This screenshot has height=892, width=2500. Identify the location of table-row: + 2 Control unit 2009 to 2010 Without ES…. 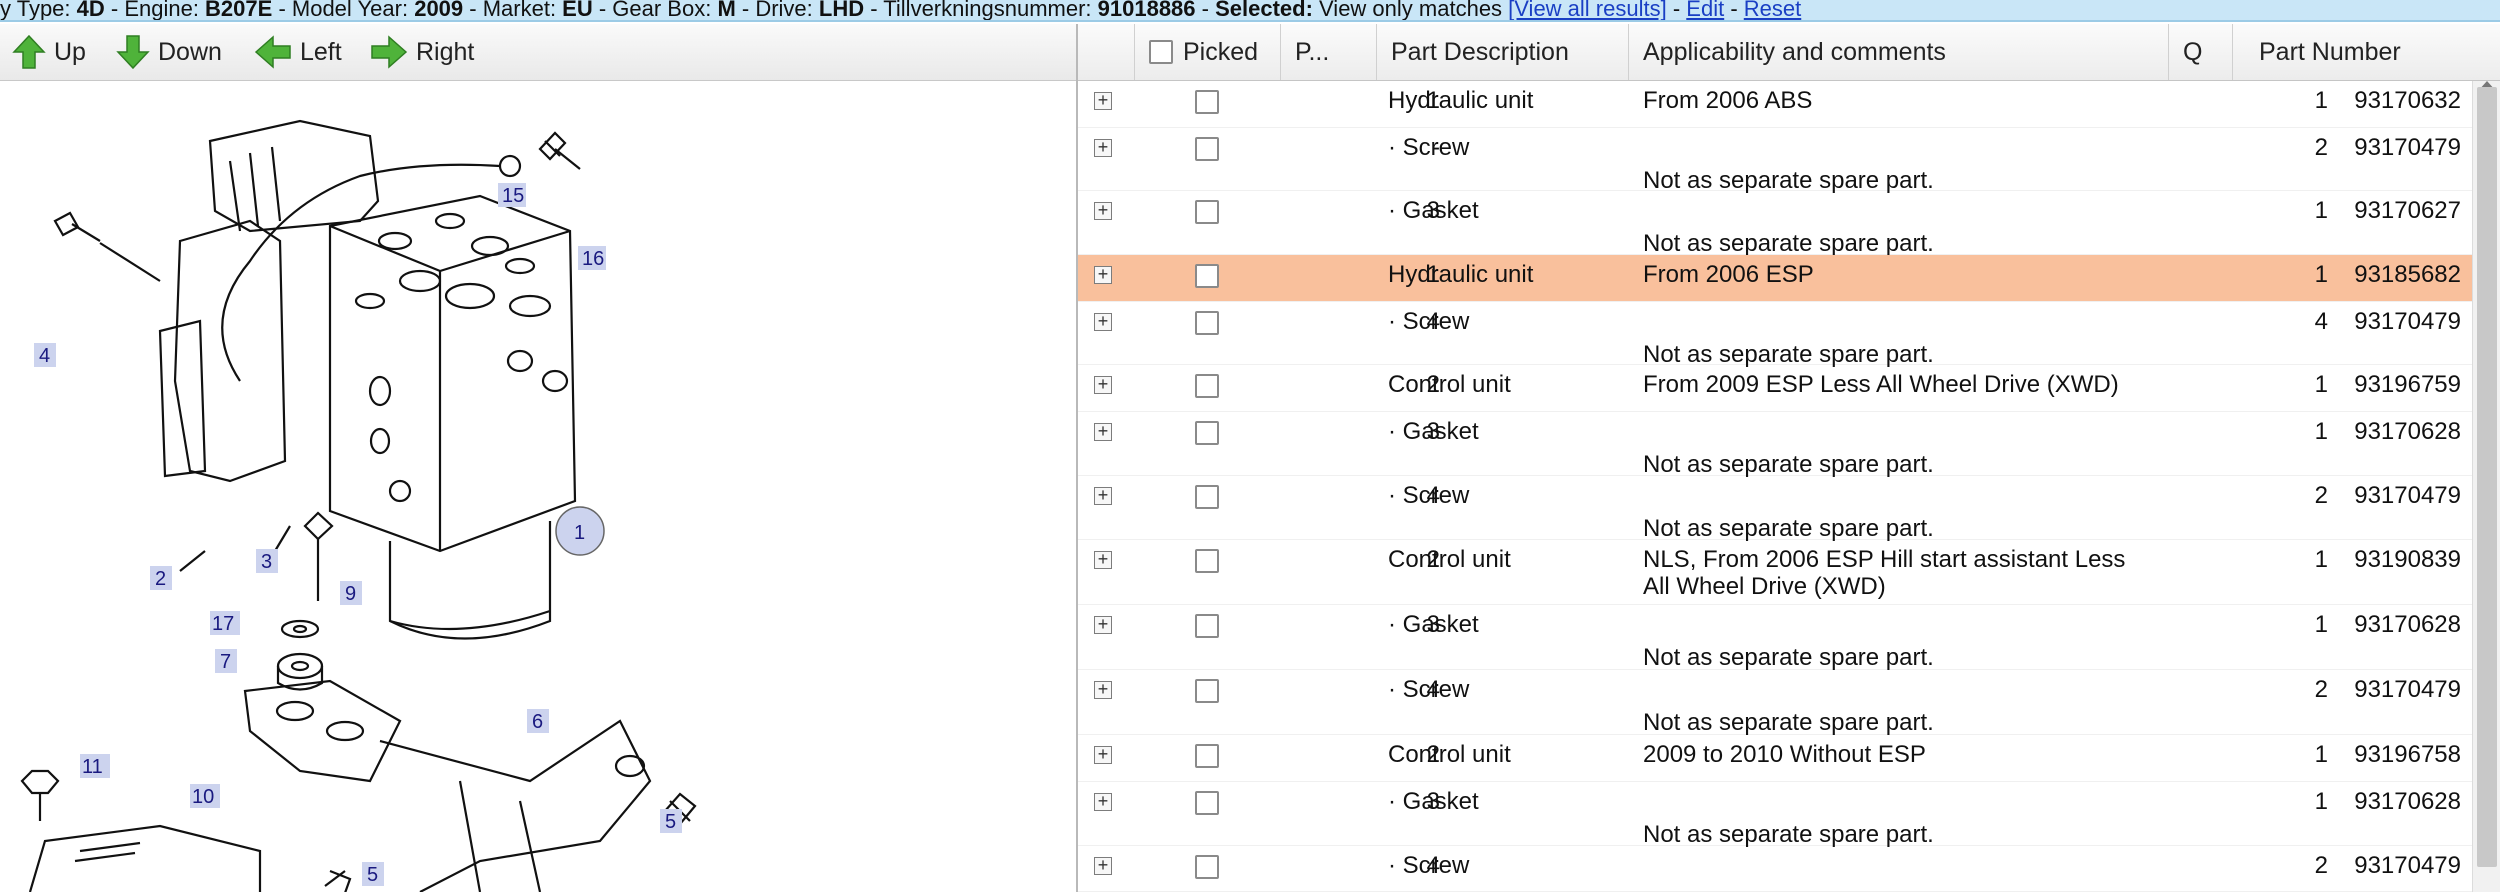
(1775, 758).